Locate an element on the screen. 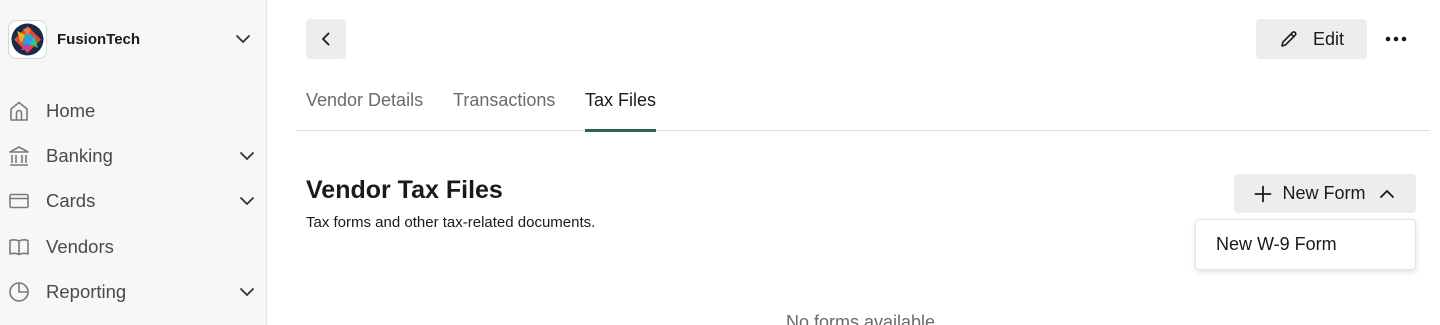  more-horizontal-icon is located at coordinates (1396, 39).